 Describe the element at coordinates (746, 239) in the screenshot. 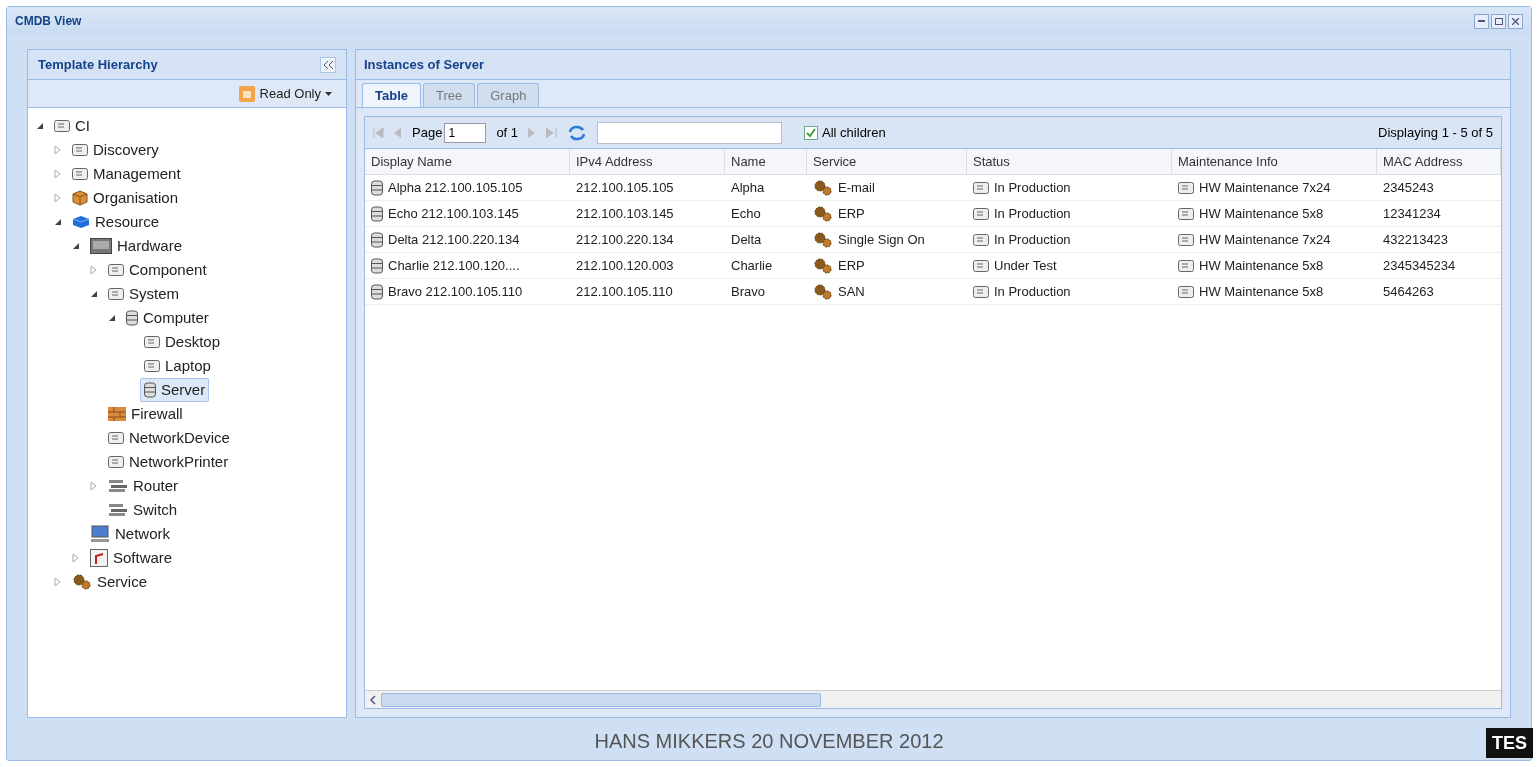

I see `table-cell-text: Delta` at that location.